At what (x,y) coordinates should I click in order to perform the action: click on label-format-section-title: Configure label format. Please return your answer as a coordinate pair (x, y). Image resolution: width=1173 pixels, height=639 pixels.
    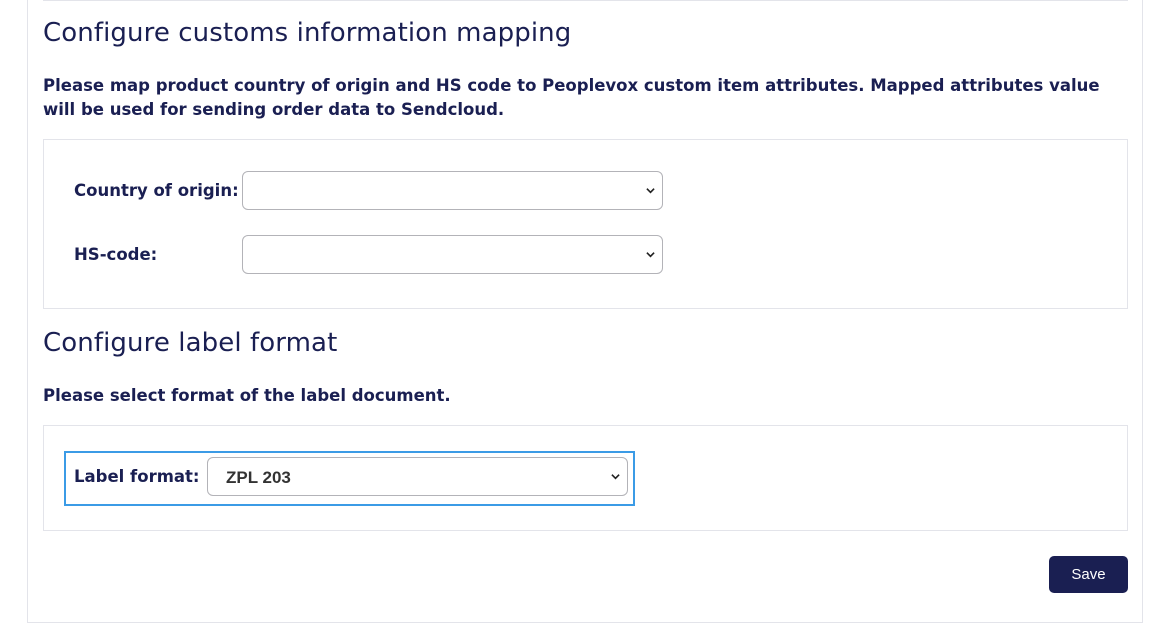
    Looking at the image, I should click on (190, 343).